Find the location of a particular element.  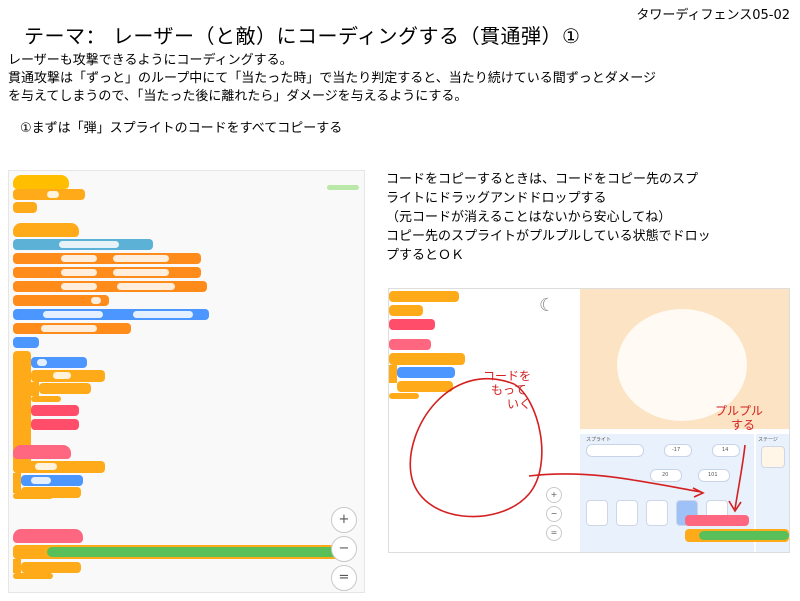

annotation-drag-text: コードを もって いく is located at coordinates (507, 390).